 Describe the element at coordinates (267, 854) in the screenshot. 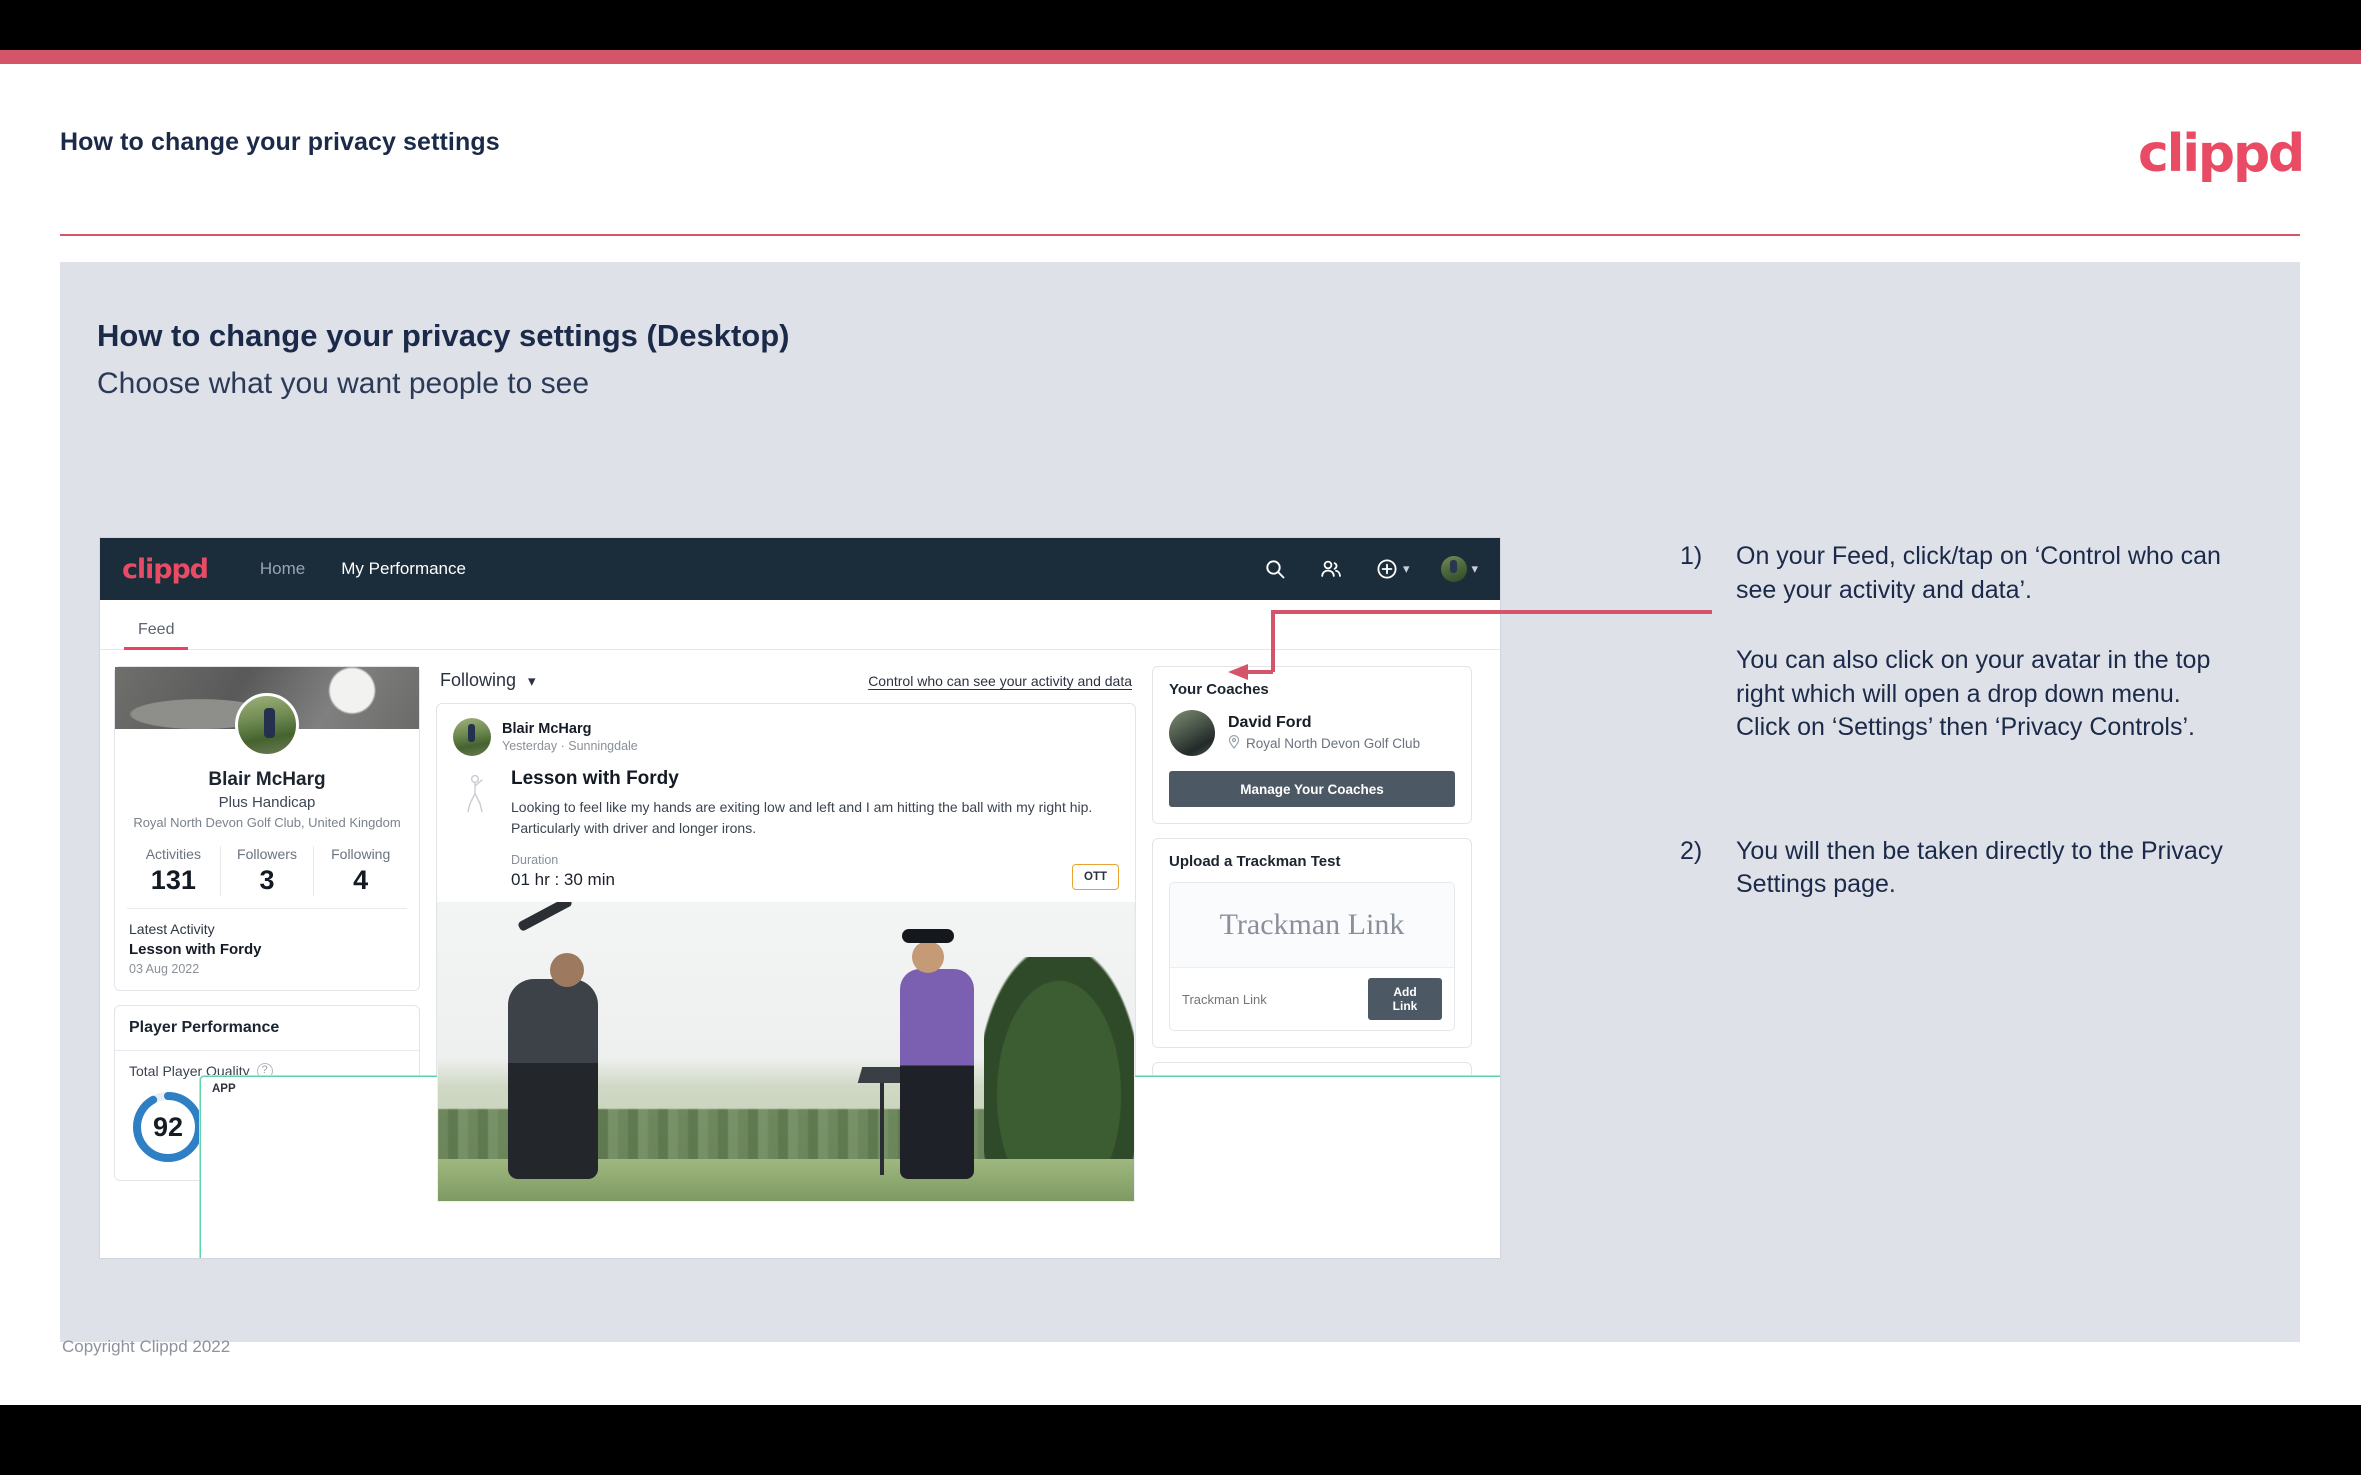

I see `stat-label: Followers` at that location.